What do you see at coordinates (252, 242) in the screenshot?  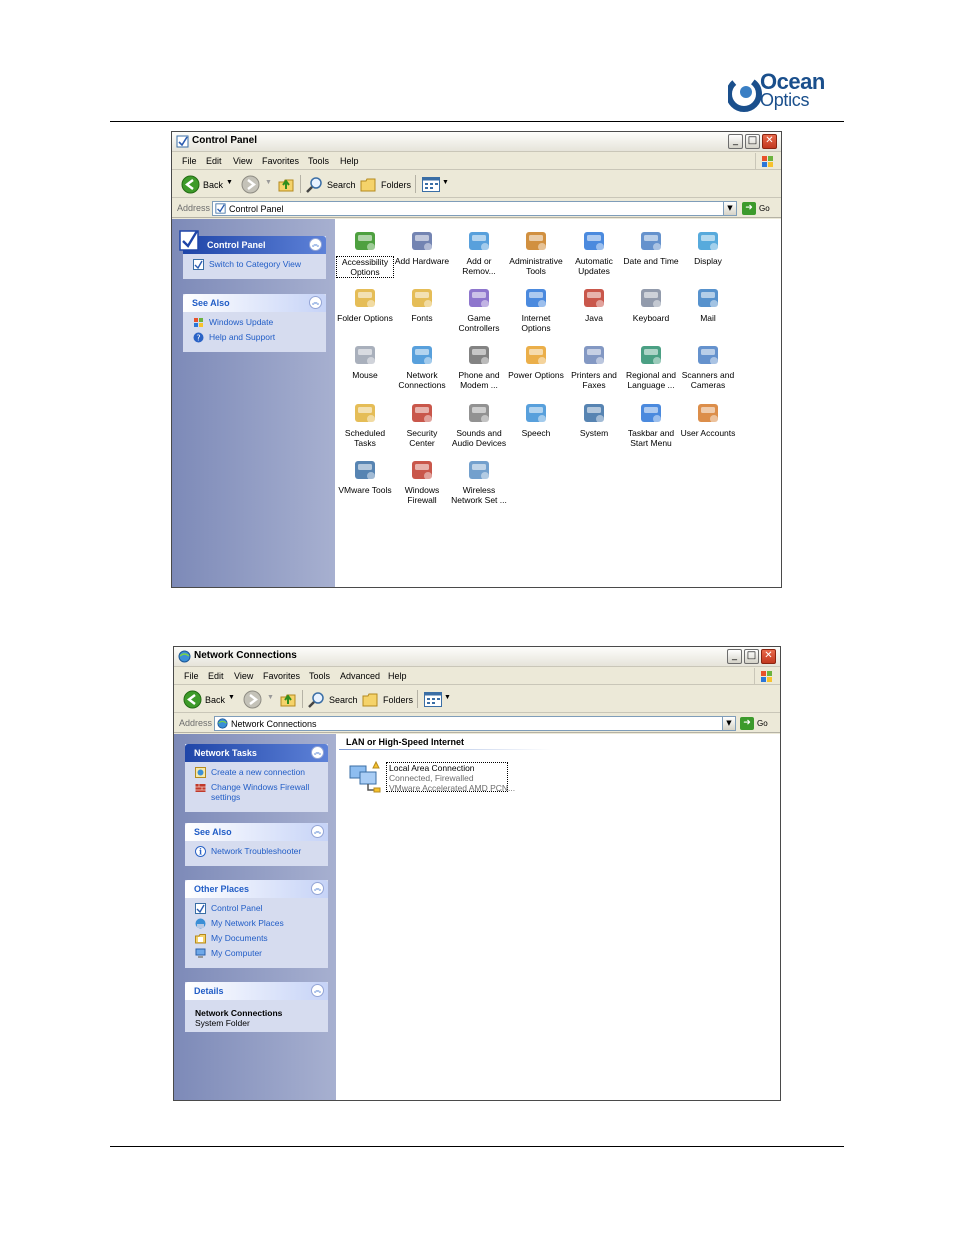 I see `panel-header: Control Panel ︽` at bounding box center [252, 242].